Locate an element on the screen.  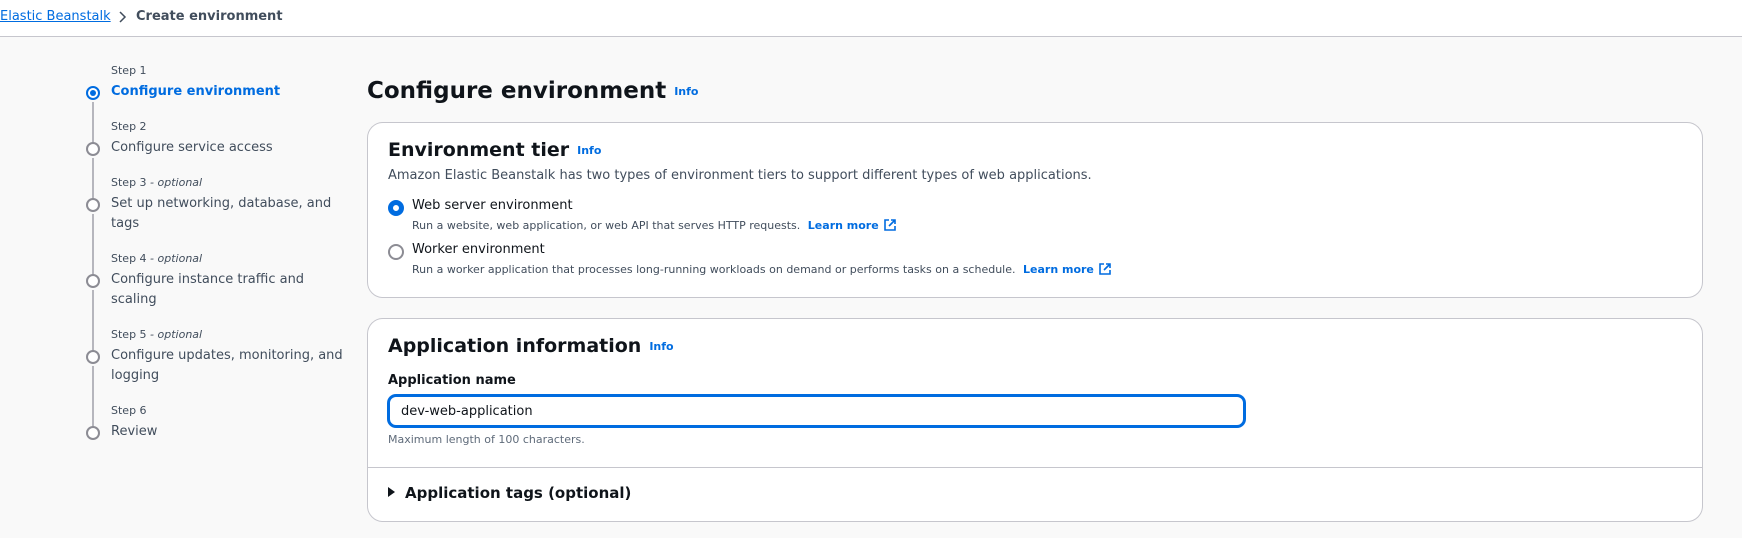
page-title: Configure environment Info is located at coordinates (532, 91).